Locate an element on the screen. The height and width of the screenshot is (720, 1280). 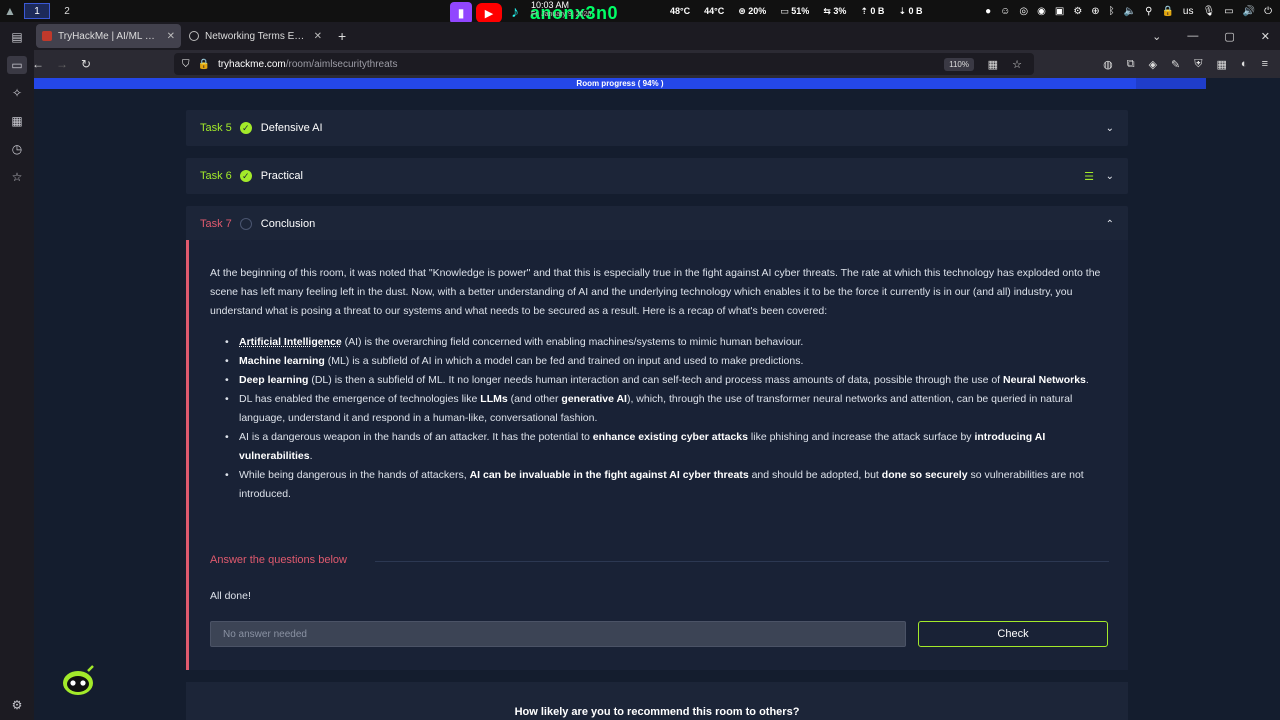
mem-usage: ▭ 51% is located at coordinates (795, 10).